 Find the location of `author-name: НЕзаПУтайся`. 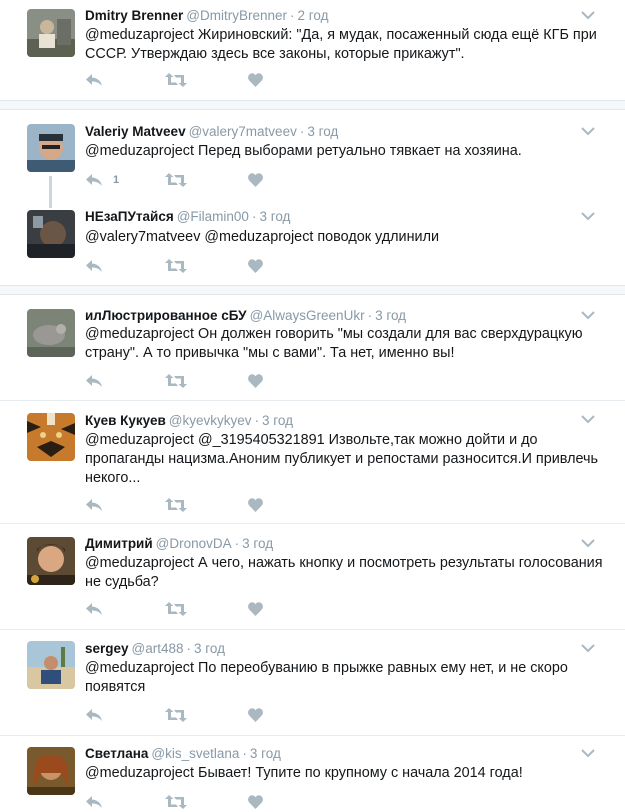

author-name: НЕзаПУтайся is located at coordinates (129, 216).